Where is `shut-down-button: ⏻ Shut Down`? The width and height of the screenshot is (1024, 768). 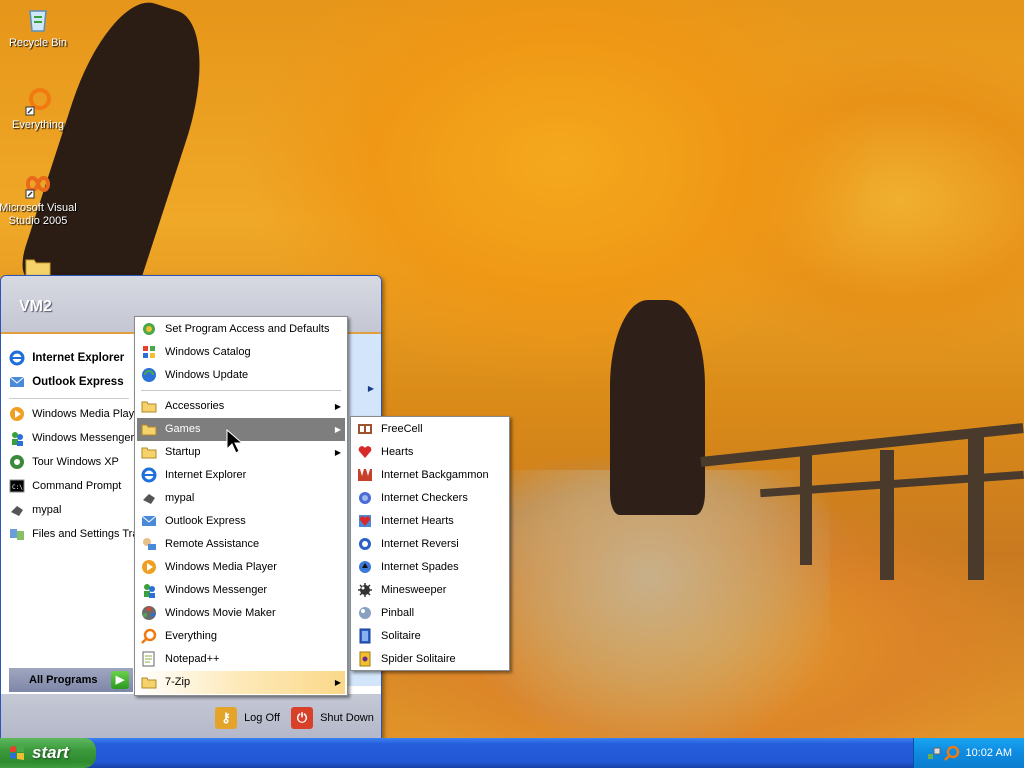 shut-down-button: ⏻ Shut Down is located at coordinates (332, 718).